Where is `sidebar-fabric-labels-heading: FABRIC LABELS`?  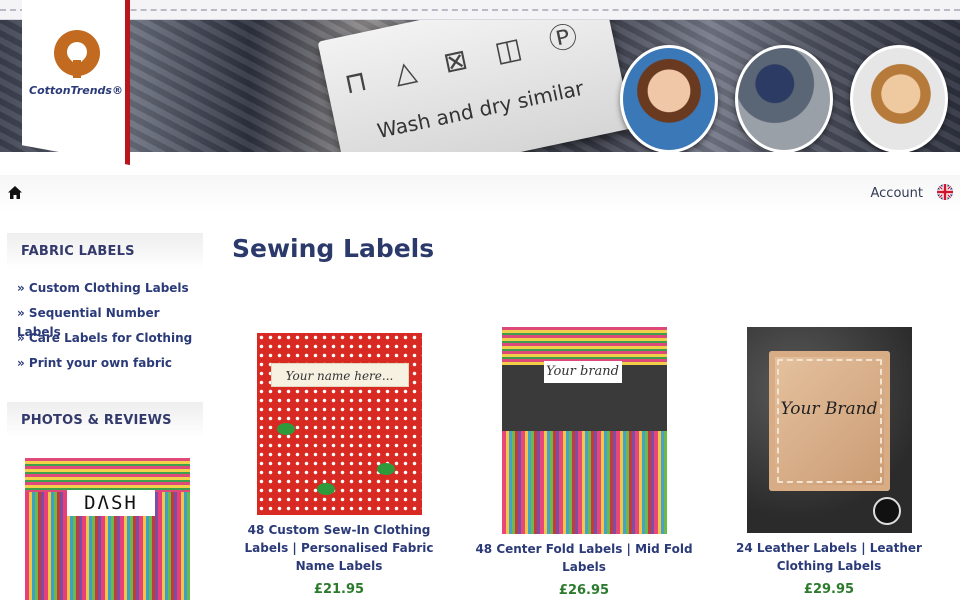 sidebar-fabric-labels-heading: FABRIC LABELS is located at coordinates (105, 251).